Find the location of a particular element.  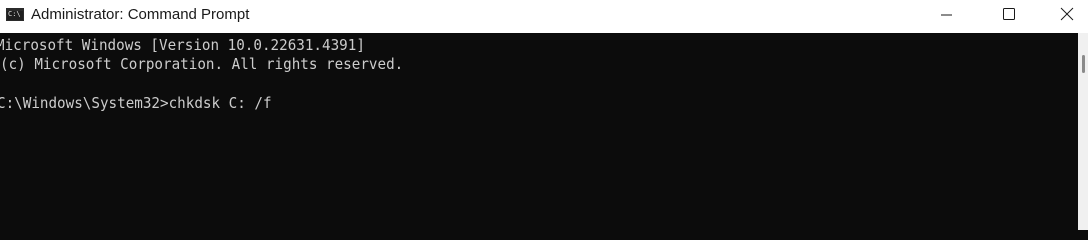

close-button is located at coordinates (1065, 15).